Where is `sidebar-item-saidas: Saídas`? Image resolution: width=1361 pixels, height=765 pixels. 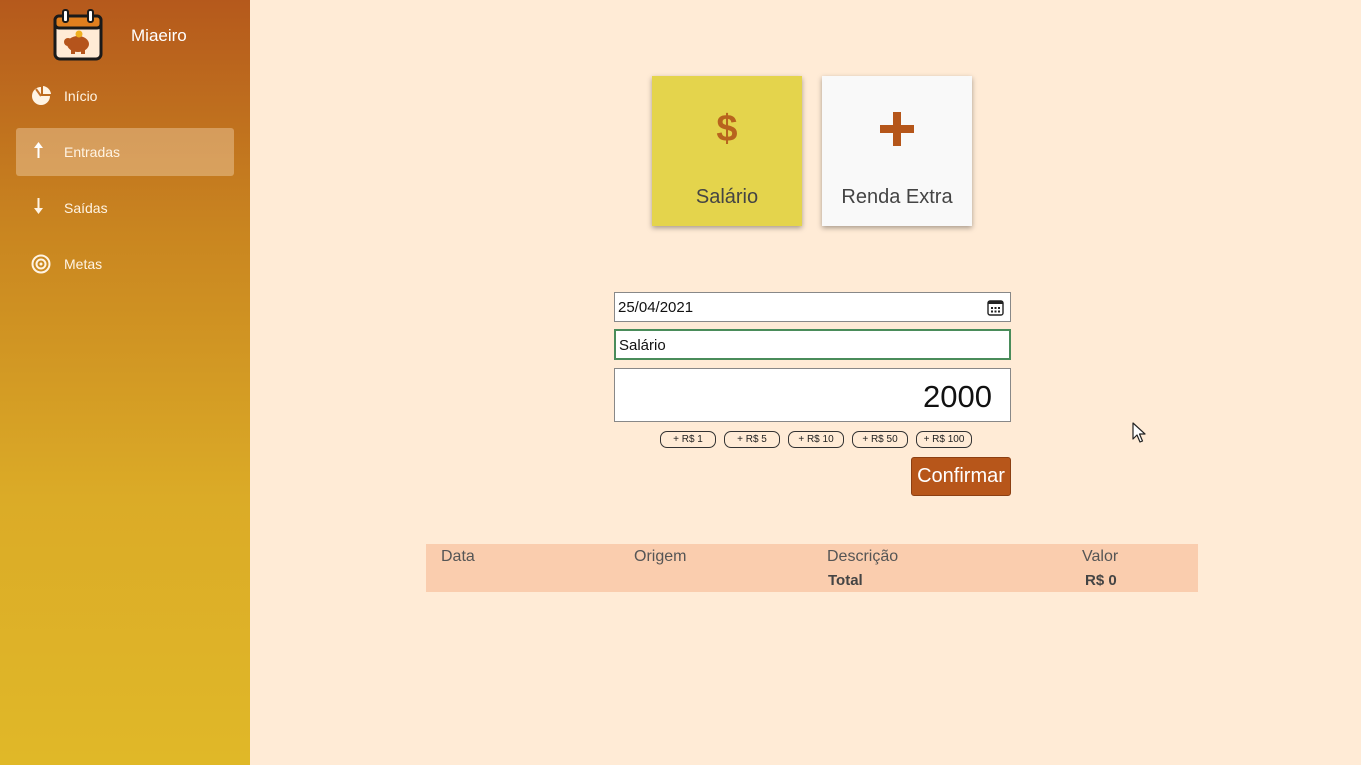 sidebar-item-saidas: Saídas is located at coordinates (125, 208).